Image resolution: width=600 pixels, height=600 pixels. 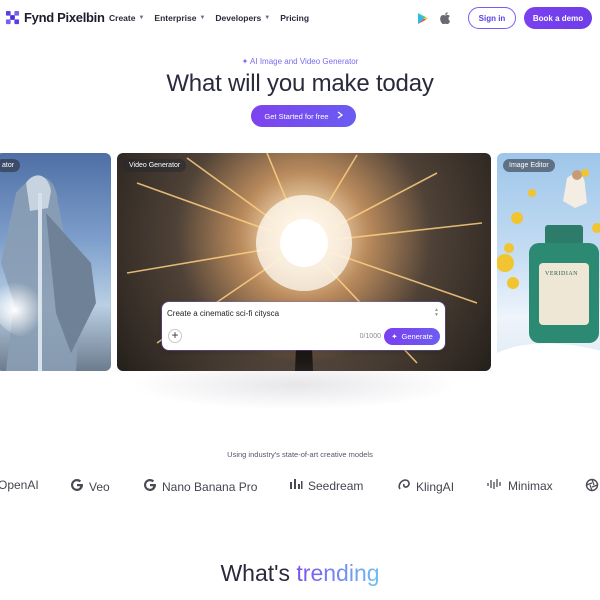 I want to click on card-tag: Image Editor, so click(x=529, y=165).